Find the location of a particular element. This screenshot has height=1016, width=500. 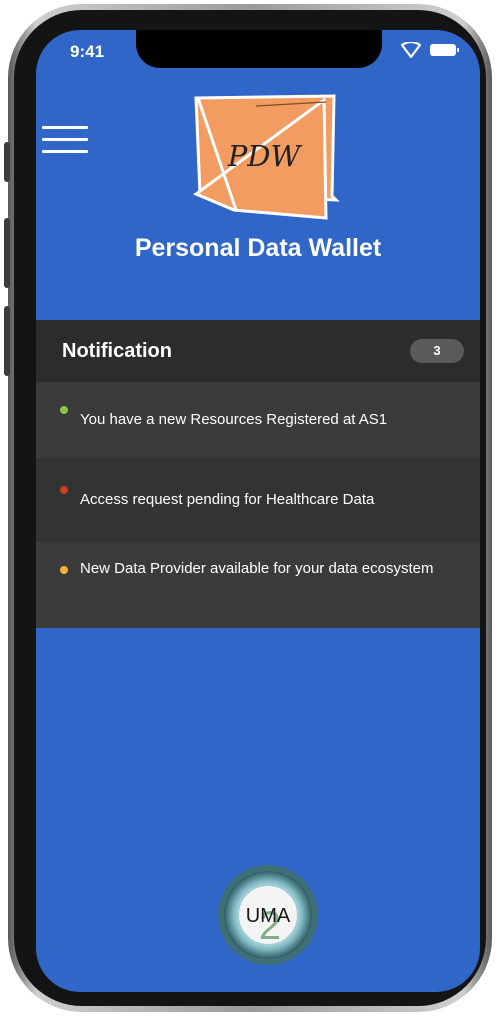

wifi-icon is located at coordinates (411, 50).